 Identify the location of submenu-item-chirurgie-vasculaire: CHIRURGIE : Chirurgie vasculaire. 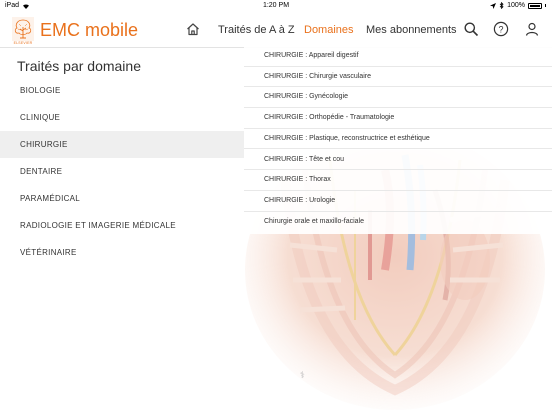
(398, 77).